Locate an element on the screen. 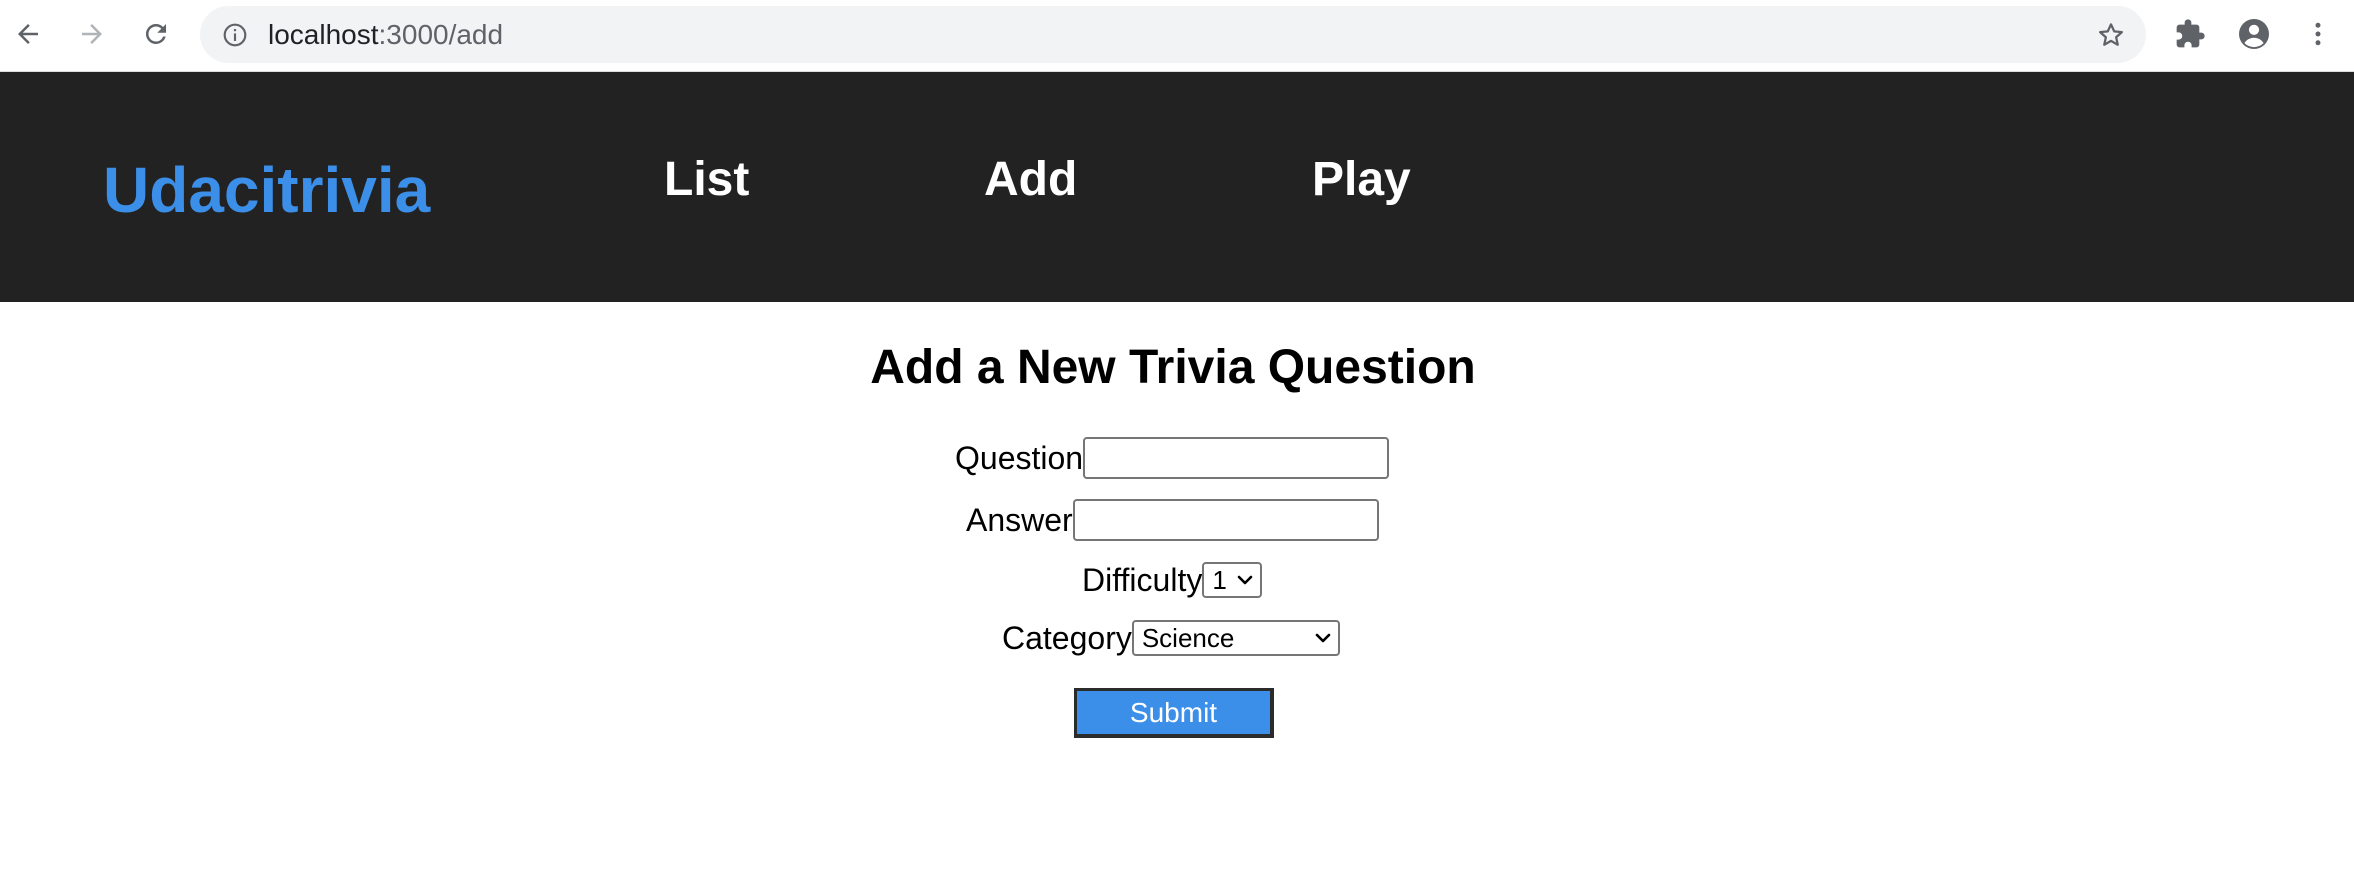  kebab-menu-icon is located at coordinates (2318, 34).